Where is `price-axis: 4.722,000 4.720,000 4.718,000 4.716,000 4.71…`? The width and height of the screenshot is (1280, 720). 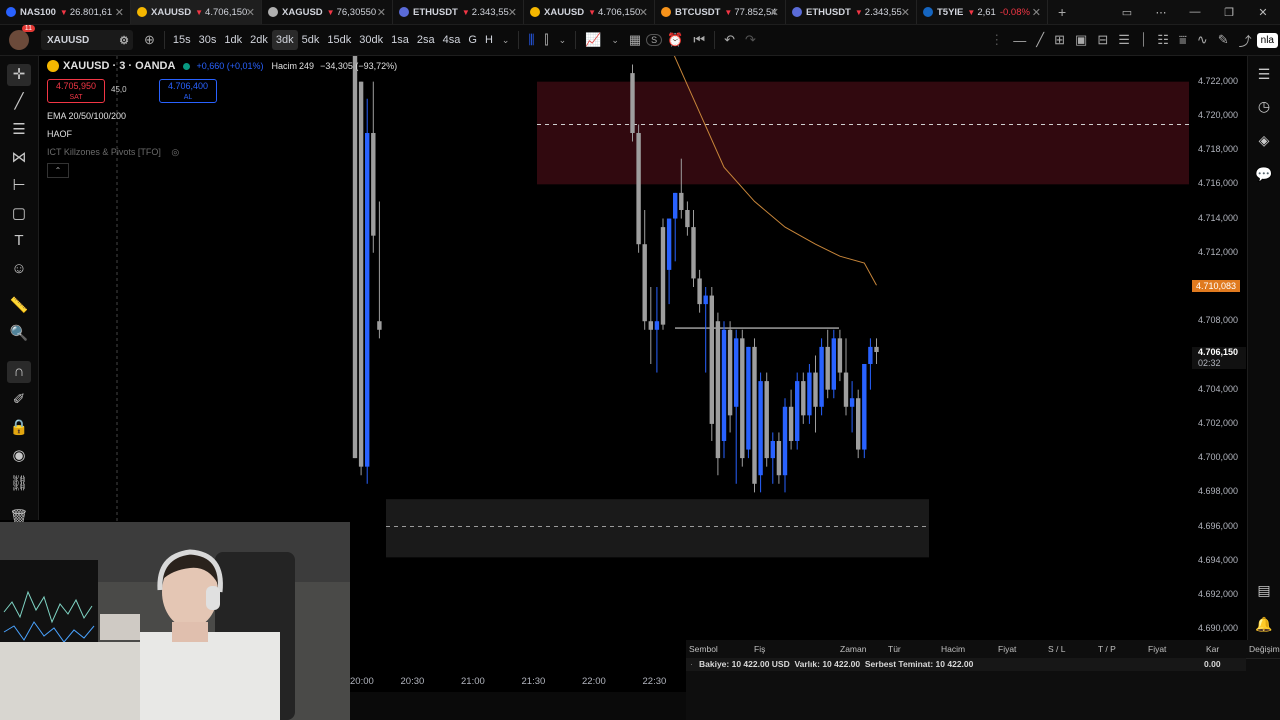
price-axis: 4.722,000 4.720,000 4.718,000 4.716,000 4.71… is located at coordinates (1219, 364).